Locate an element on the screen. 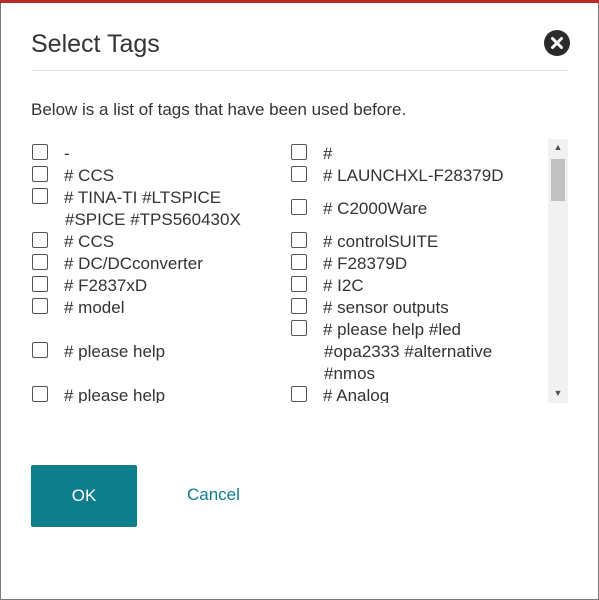  tag-item: # sensor outputs is located at coordinates (415, 308).